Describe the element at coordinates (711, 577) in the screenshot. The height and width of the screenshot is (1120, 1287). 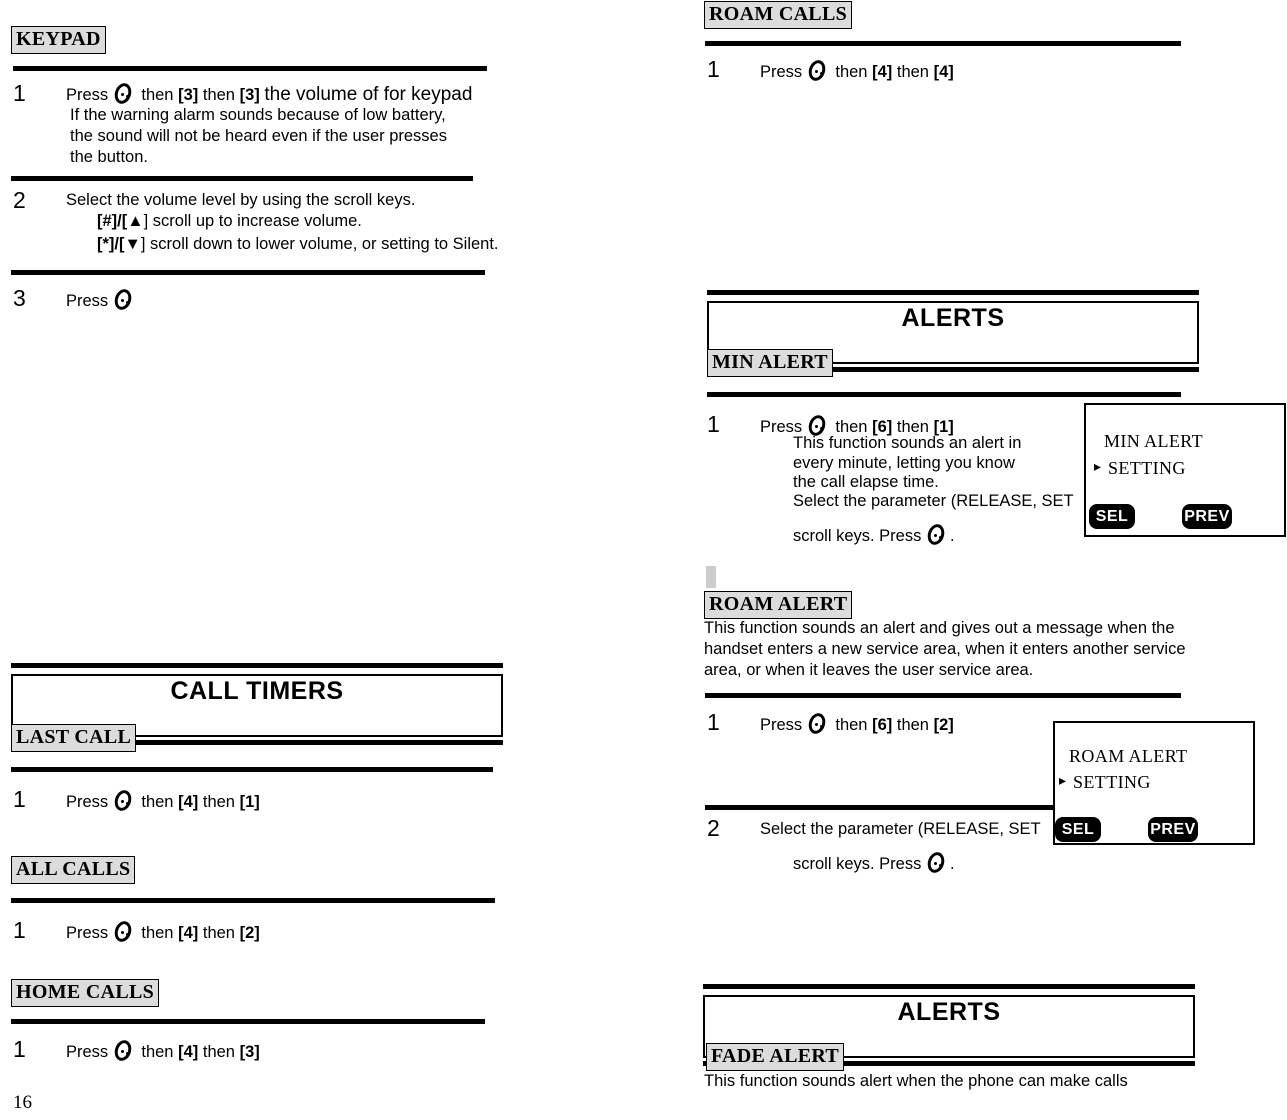
I see `gray-mark` at that location.